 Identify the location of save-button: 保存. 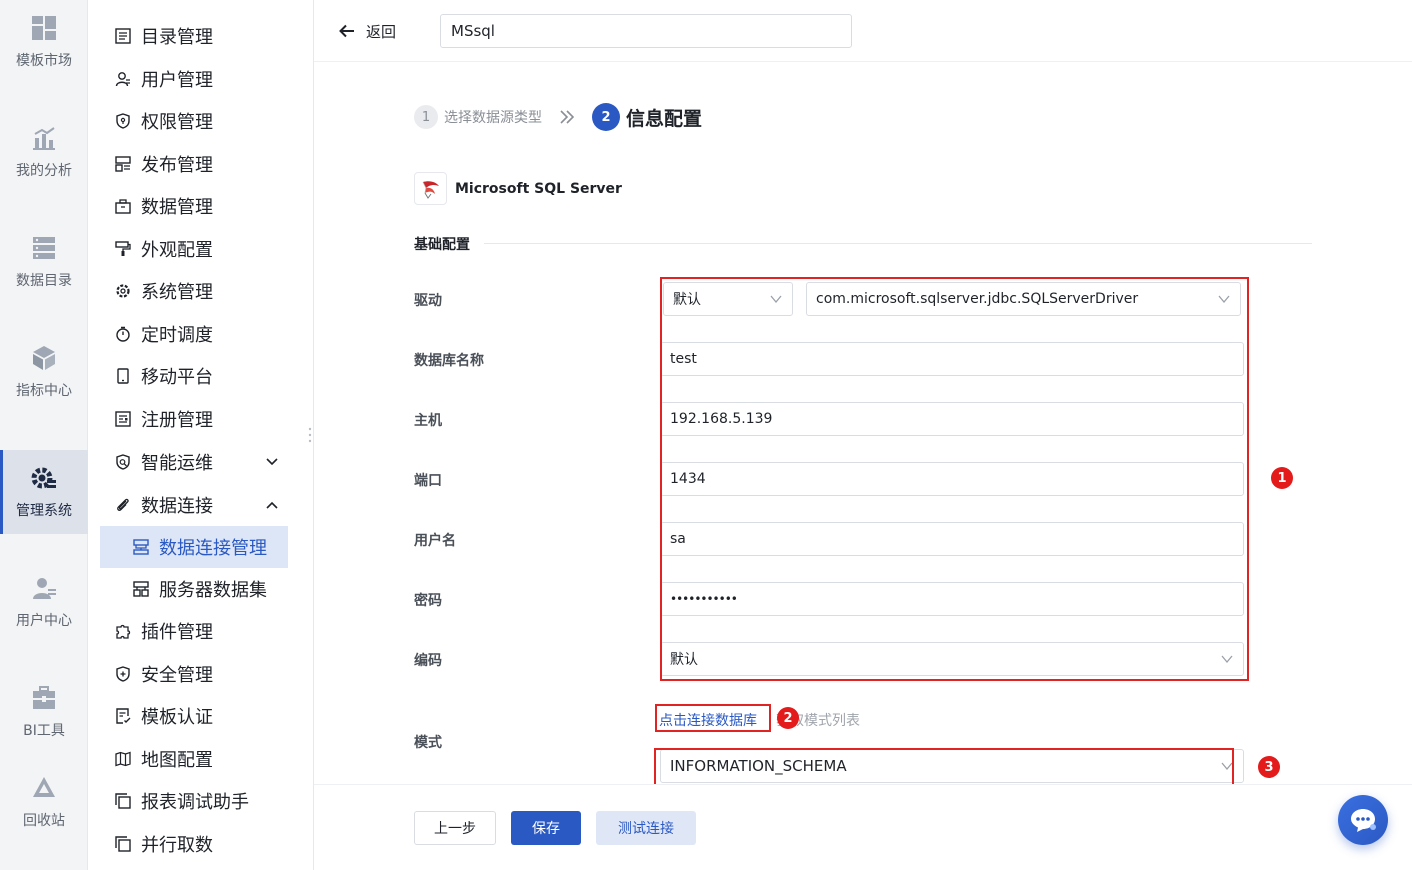
(546, 828).